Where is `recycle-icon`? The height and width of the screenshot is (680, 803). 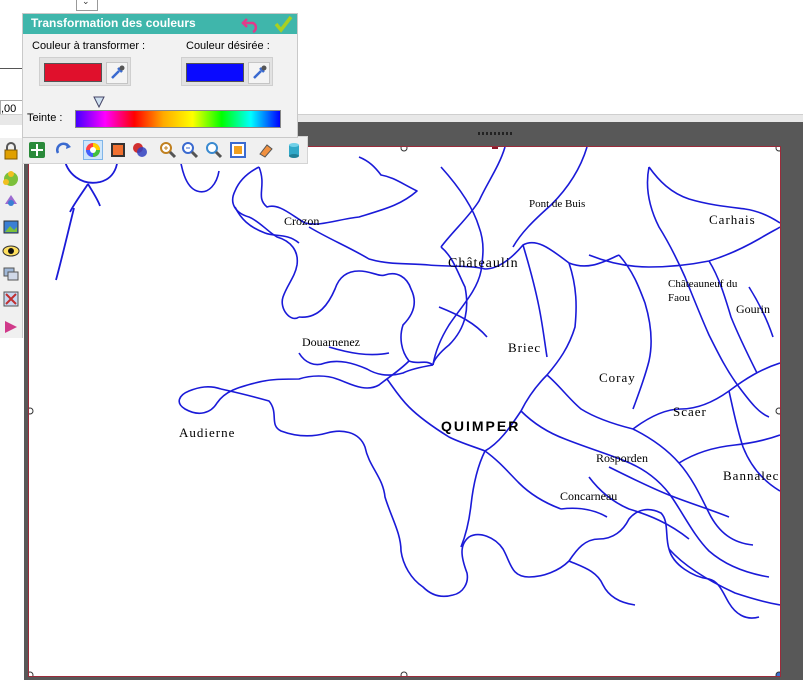
recycle-icon is located at coordinates (11, 201).